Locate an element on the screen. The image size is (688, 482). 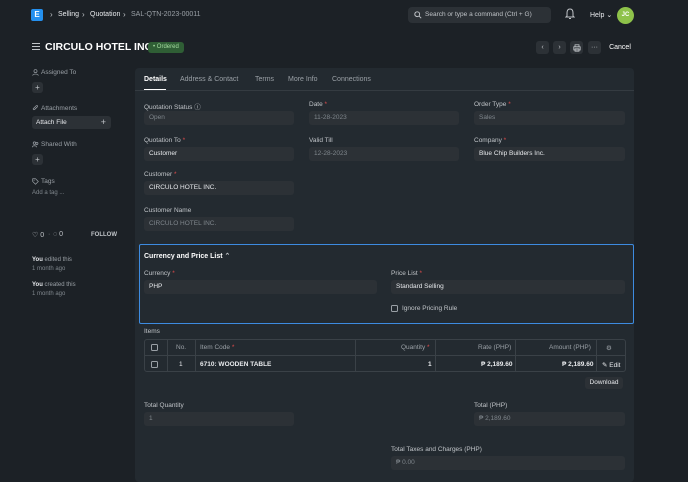
heart-icon: ♡ is located at coordinates (35, 235).